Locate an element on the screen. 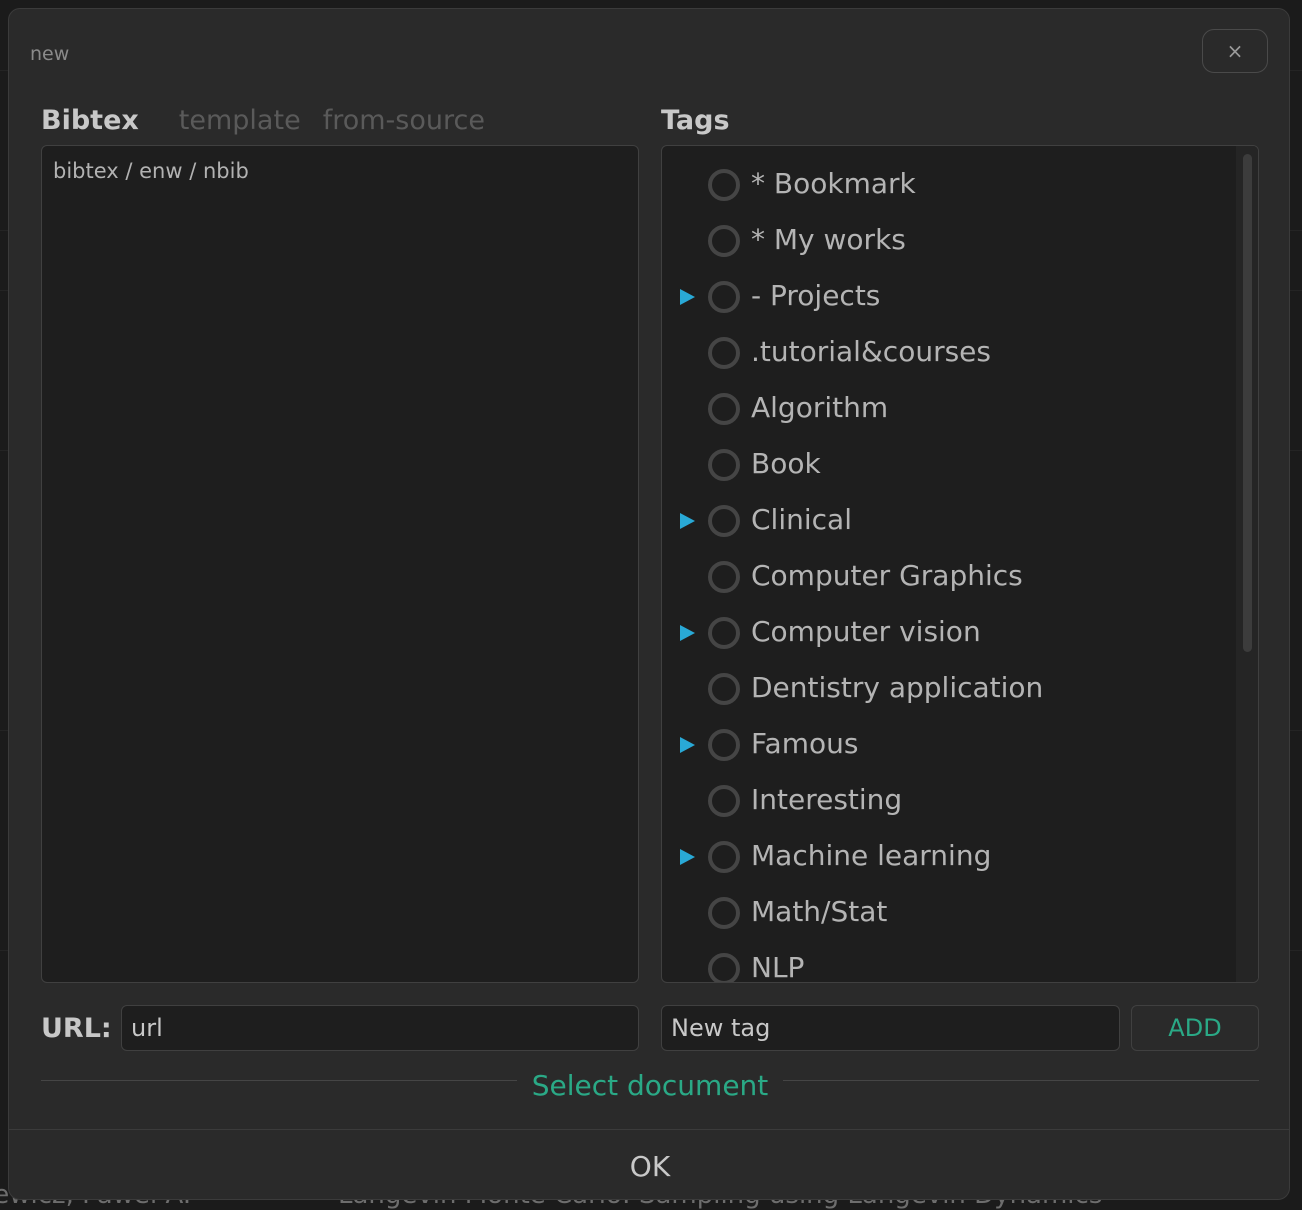 The image size is (1302, 1210). close-icon: × is located at coordinates (1235, 51).